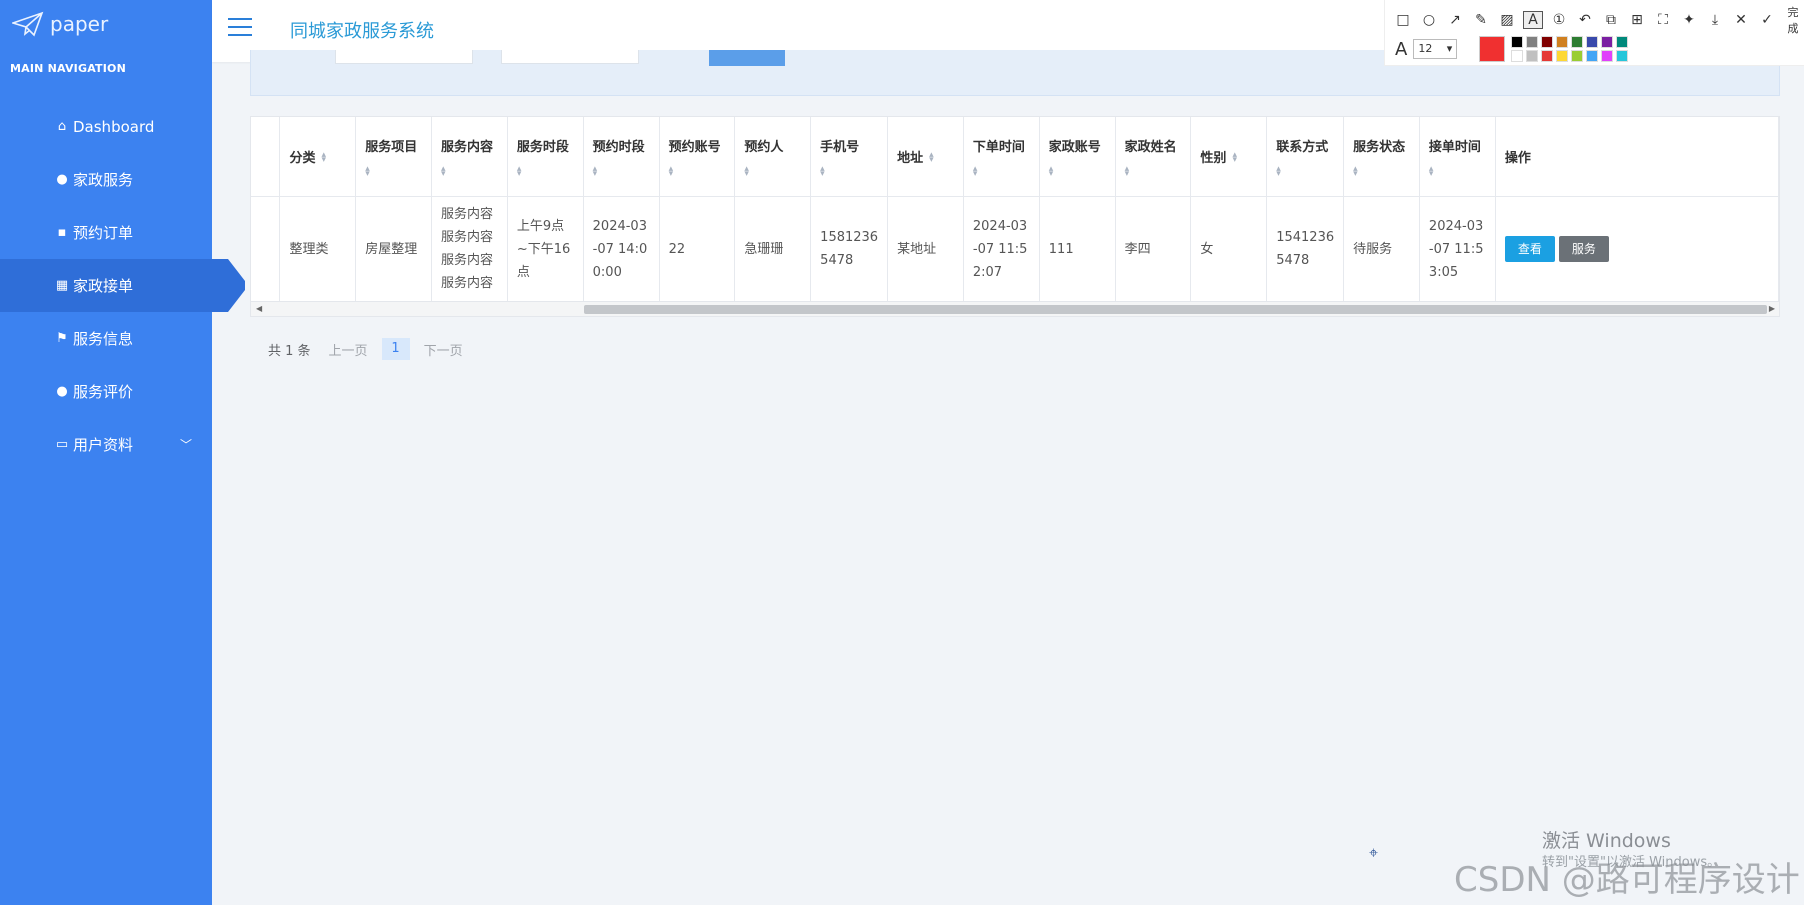 The height and width of the screenshot is (905, 1804). I want to click on column-header-period: 服务时段 ▴ ▾, so click(545, 157).